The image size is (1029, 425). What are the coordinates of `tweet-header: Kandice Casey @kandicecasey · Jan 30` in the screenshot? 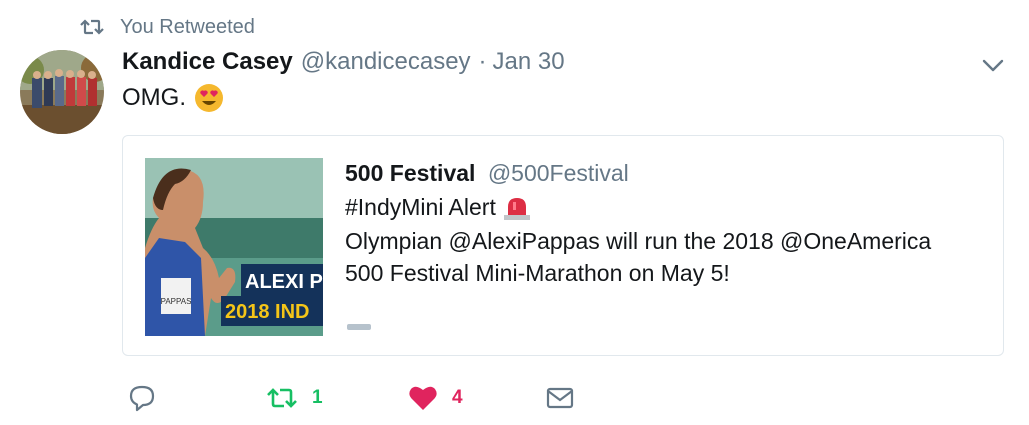 It's located at (343, 62).